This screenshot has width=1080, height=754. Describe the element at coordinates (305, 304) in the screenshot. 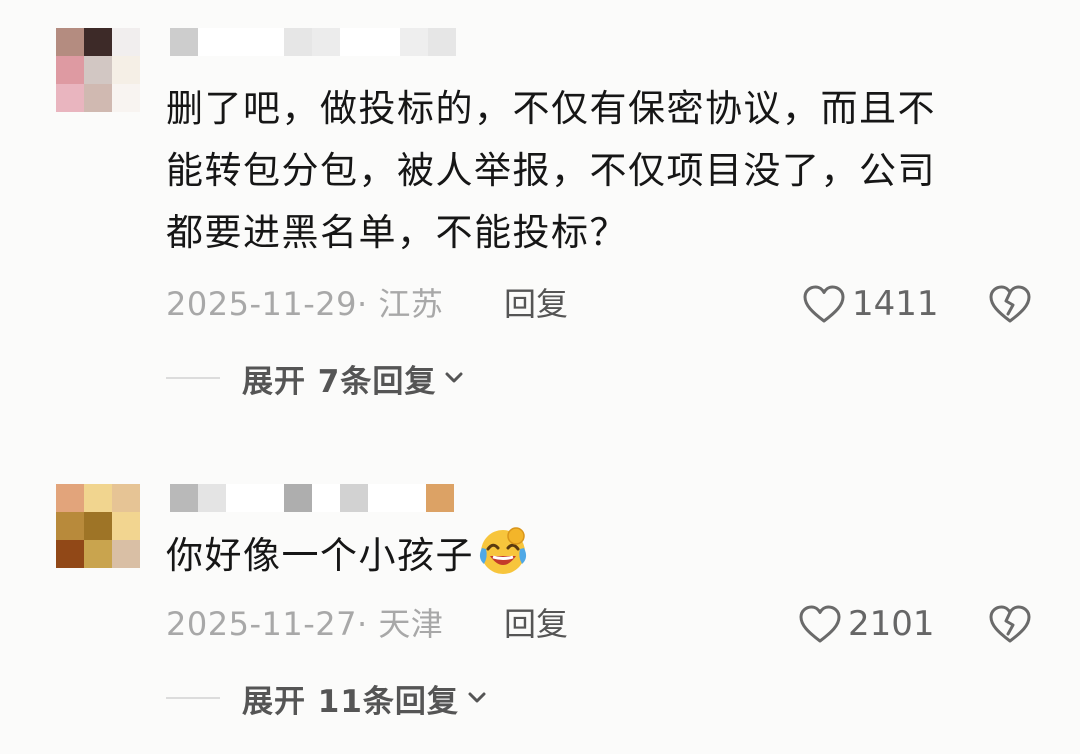

I see `date-location: 2025-11-29· 江苏` at that location.